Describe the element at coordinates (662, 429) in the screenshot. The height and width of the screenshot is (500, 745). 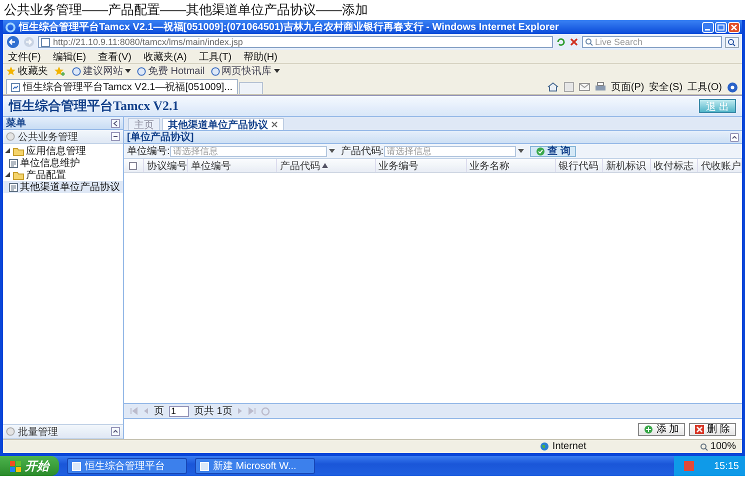
I see `action-button: 添 加` at that location.